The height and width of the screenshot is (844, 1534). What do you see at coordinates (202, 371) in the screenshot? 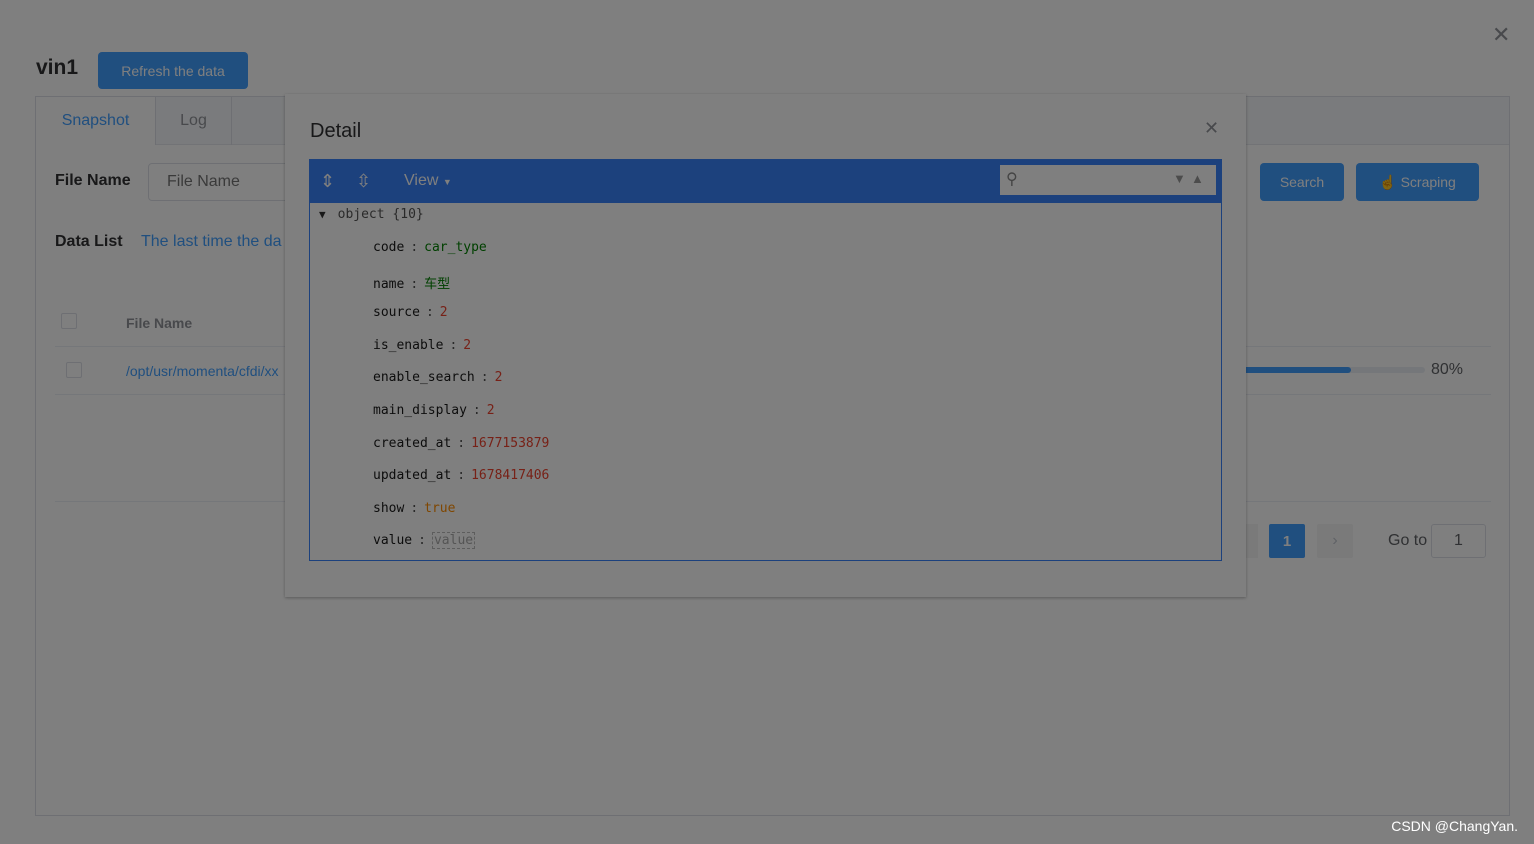
I see `file-name-link: /opt/usr/momenta/cfdi/xx` at bounding box center [202, 371].